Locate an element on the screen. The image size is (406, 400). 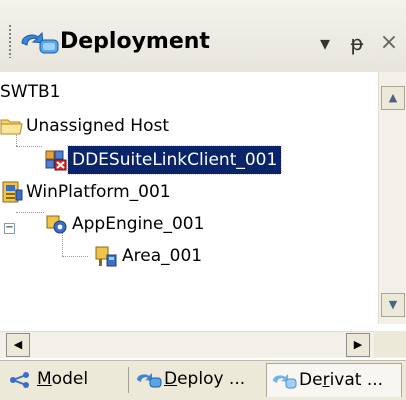
tree-node-label: WinPlatform_001 is located at coordinates (98, 192).